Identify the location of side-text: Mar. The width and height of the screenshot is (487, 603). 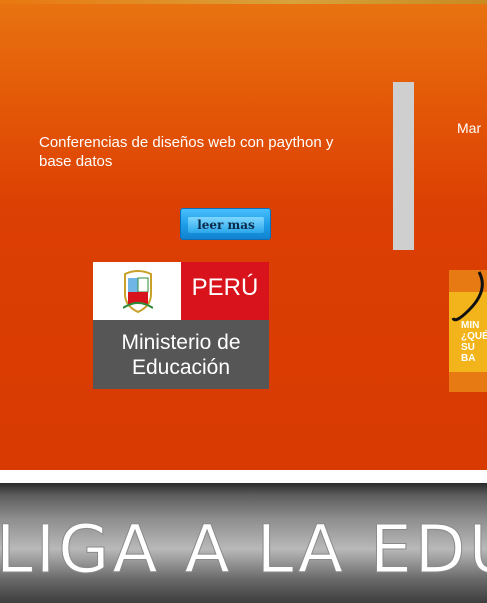
(469, 128).